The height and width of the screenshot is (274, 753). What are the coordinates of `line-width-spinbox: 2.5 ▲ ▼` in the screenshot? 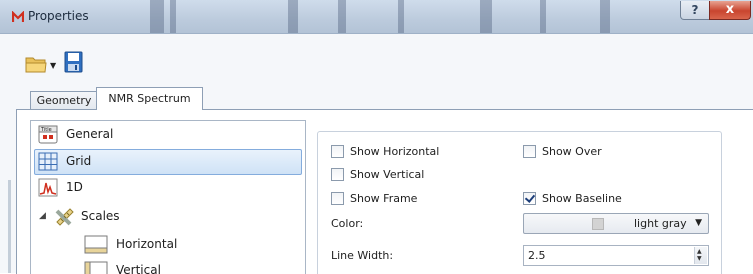 It's located at (616, 255).